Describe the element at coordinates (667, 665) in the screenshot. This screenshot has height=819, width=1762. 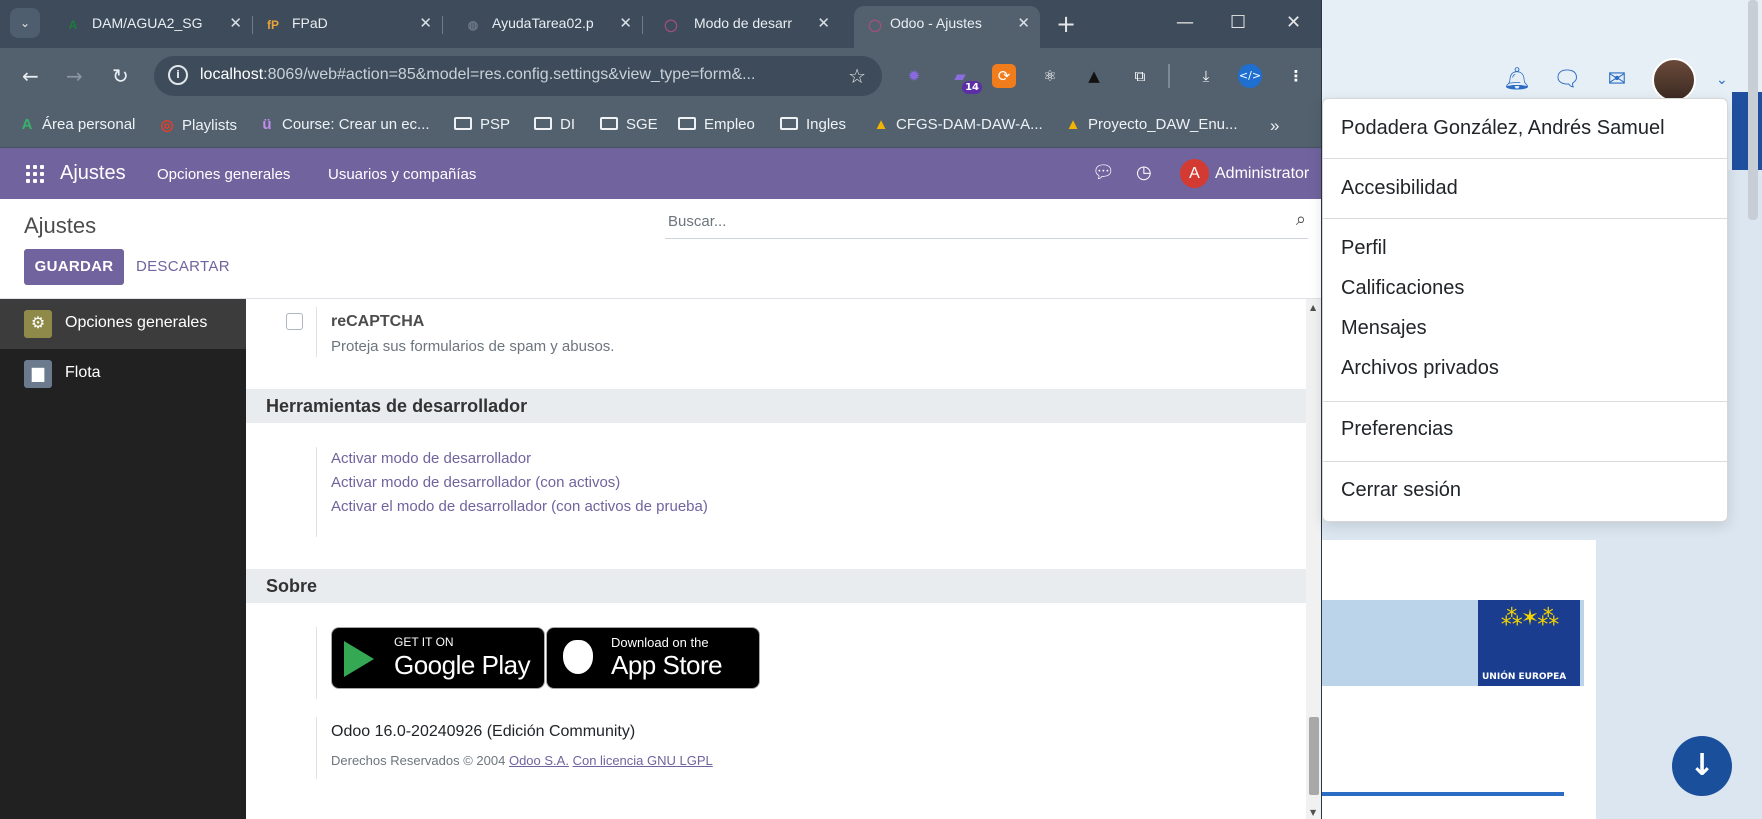
I see `app-store-big-text: App Store` at that location.